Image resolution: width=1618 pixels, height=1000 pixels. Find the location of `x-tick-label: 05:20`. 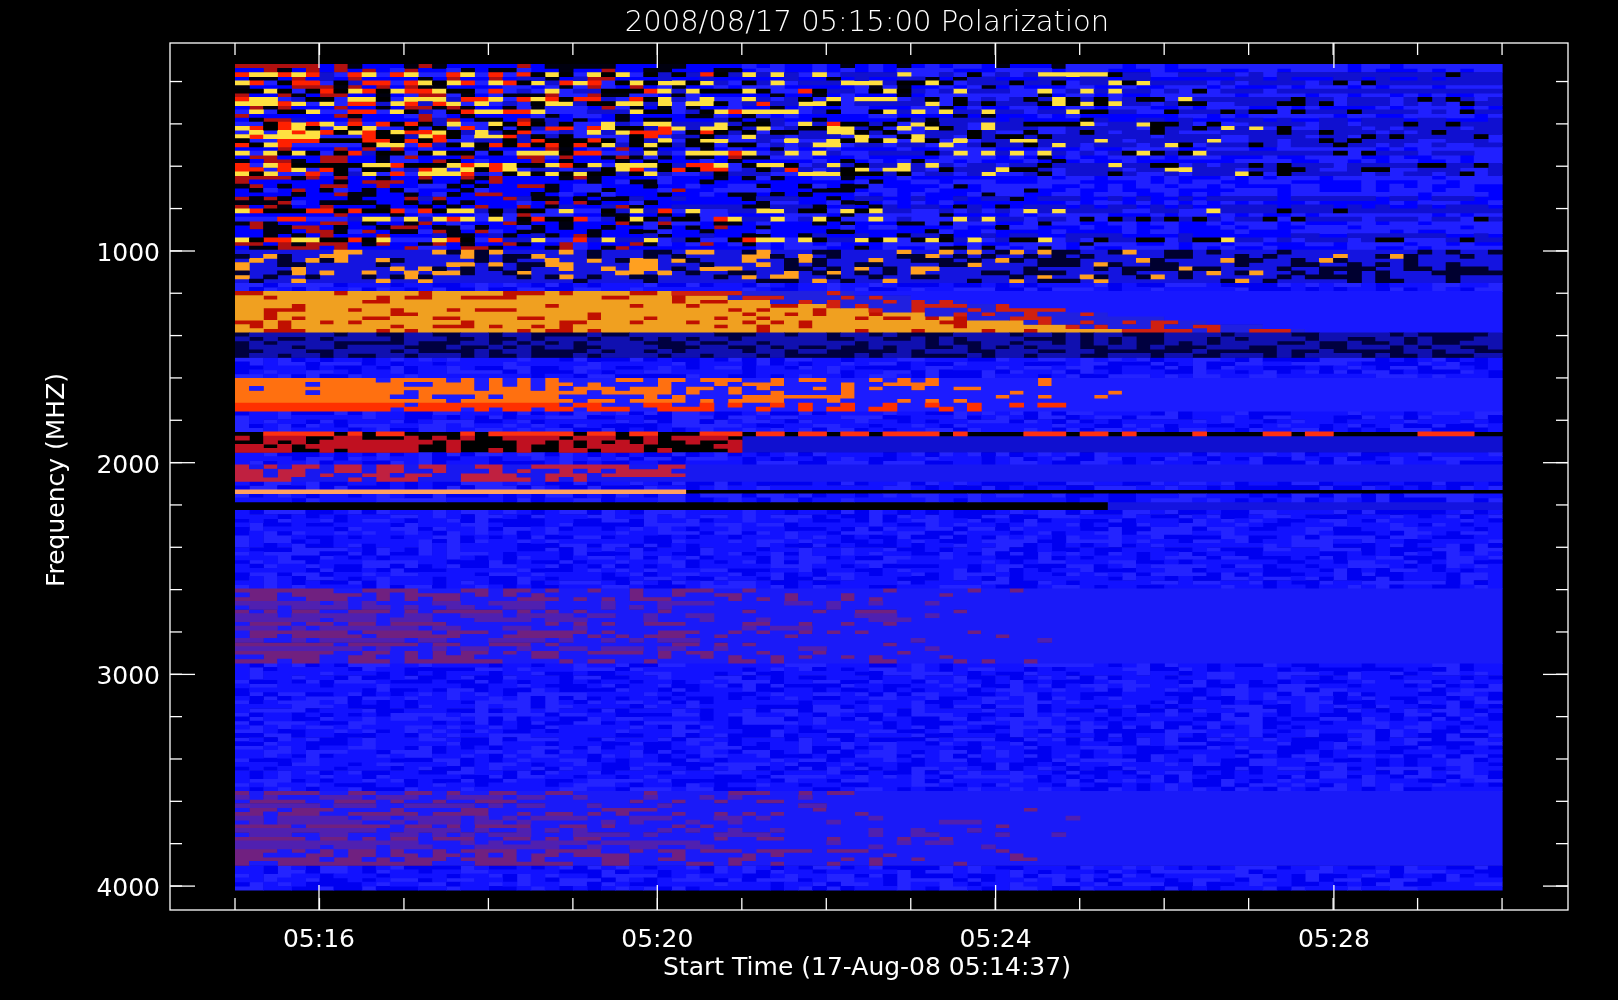

x-tick-label: 05:20 is located at coordinates (657, 938).